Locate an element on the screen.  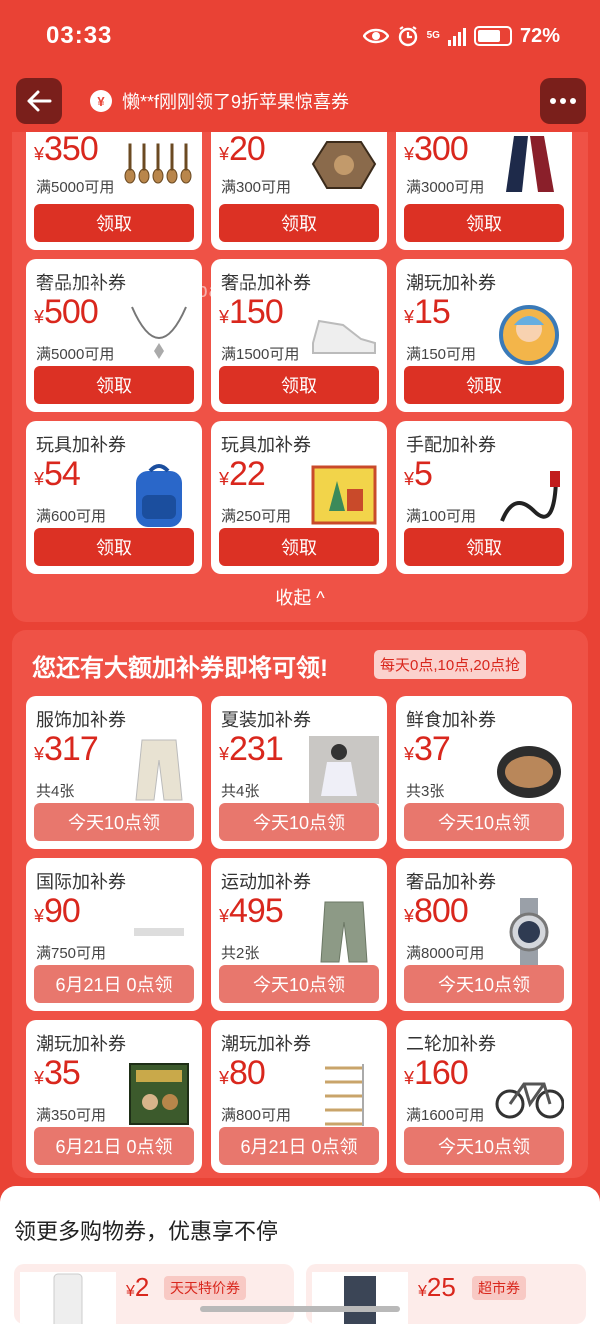
coupon-condition: 满800可用 is located at coordinates (256, 1115).